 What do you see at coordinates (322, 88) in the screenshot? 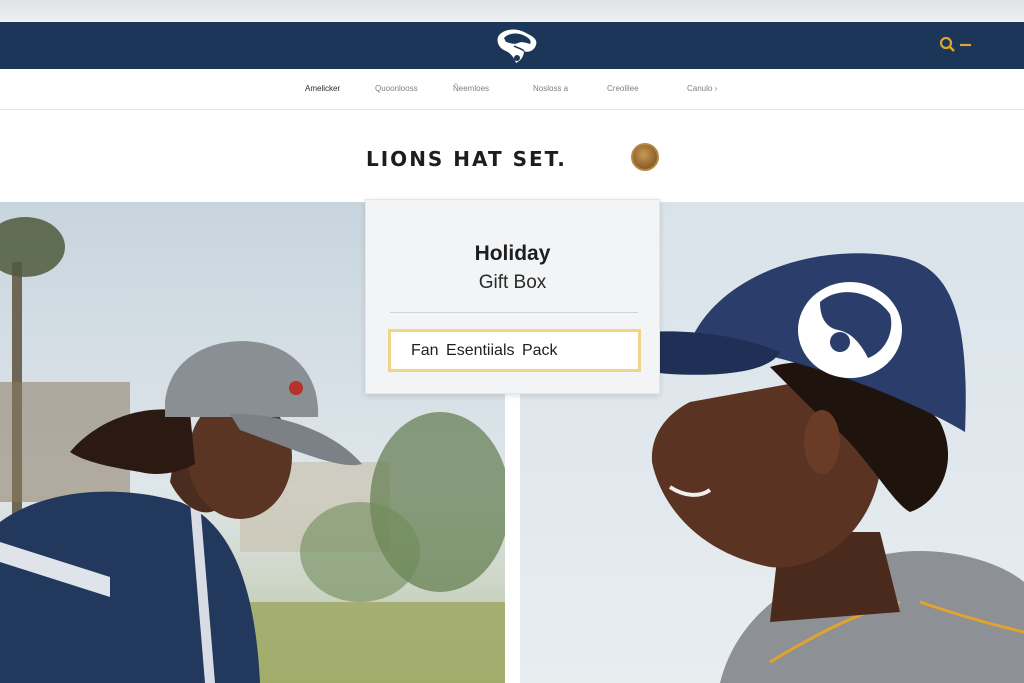
I see `nav-item-1: Amelicker` at bounding box center [322, 88].